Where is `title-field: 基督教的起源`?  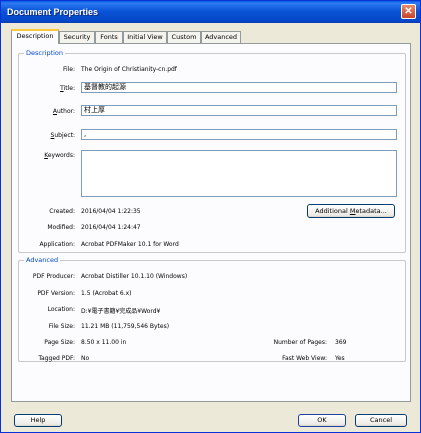 title-field: 基督教的起源 is located at coordinates (239, 87).